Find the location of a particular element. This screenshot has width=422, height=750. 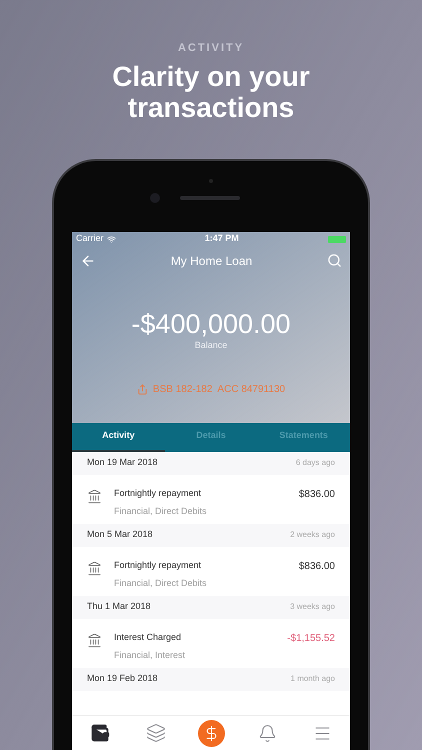

bell-icon is located at coordinates (267, 733).